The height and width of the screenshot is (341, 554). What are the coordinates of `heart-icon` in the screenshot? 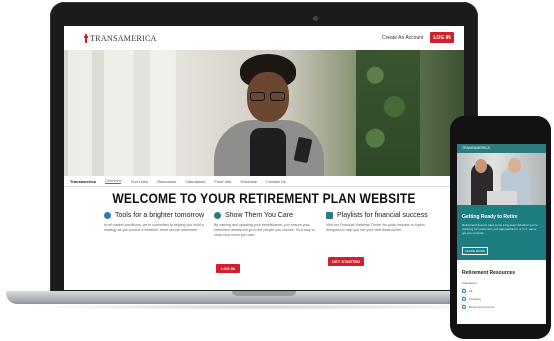 It's located at (217, 215).